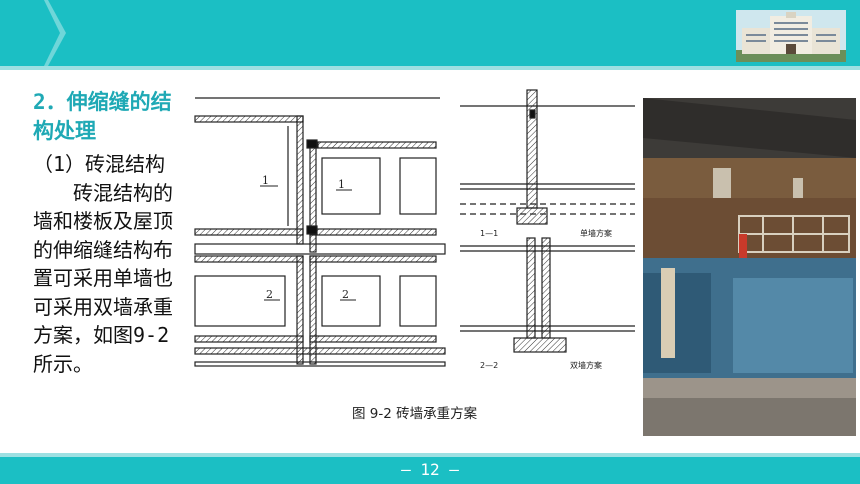 This screenshot has width=860, height=484. I want to click on building-logo-icon, so click(791, 36).